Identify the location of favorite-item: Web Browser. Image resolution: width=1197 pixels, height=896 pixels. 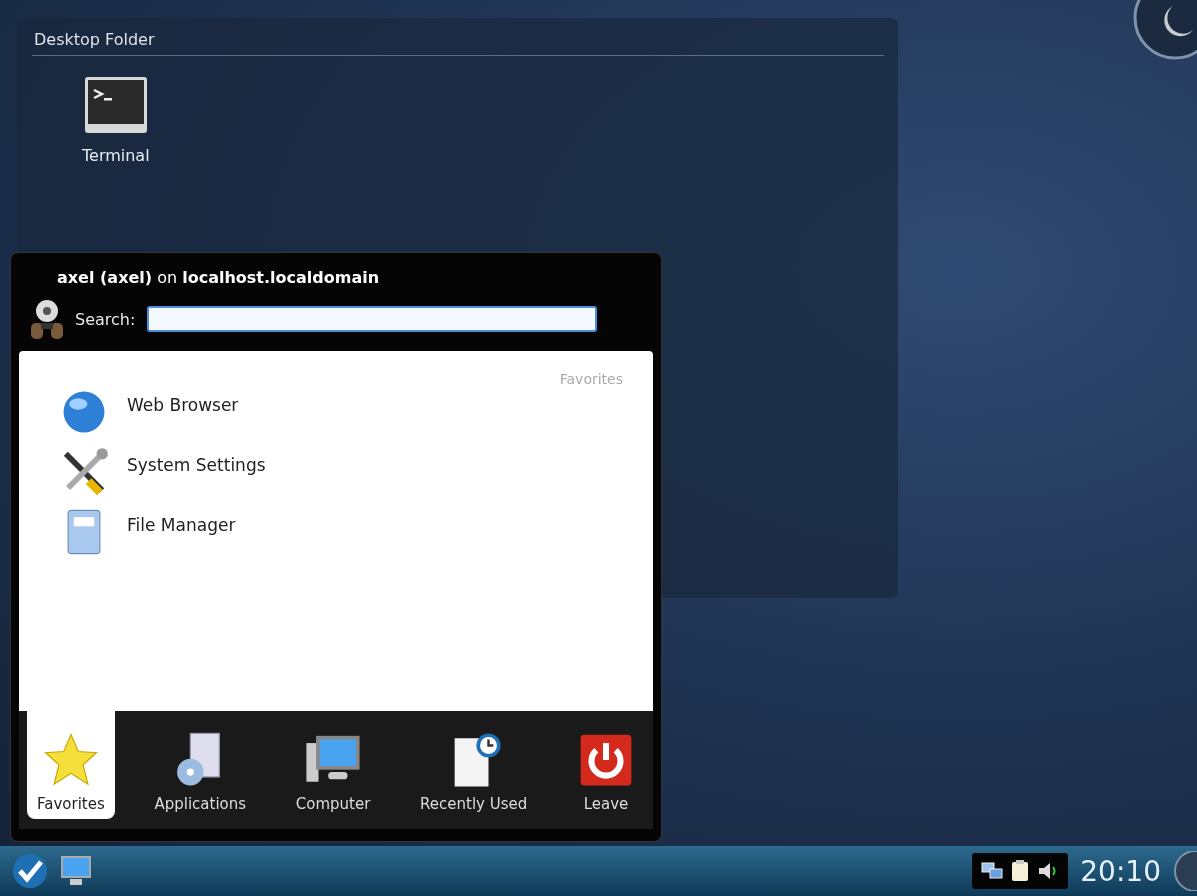
(149, 417).